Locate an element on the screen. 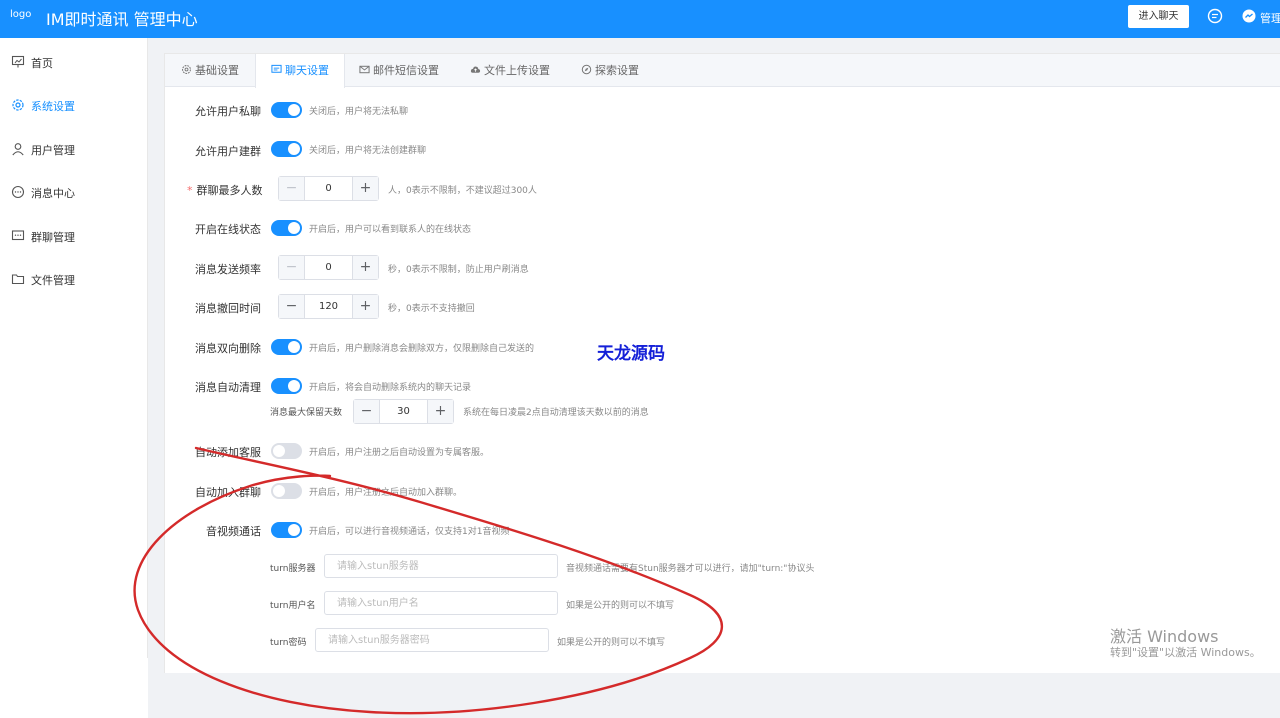  auto-join-group-hint: 开启后，用户注册之后自动加入群聊。 is located at coordinates (386, 493).